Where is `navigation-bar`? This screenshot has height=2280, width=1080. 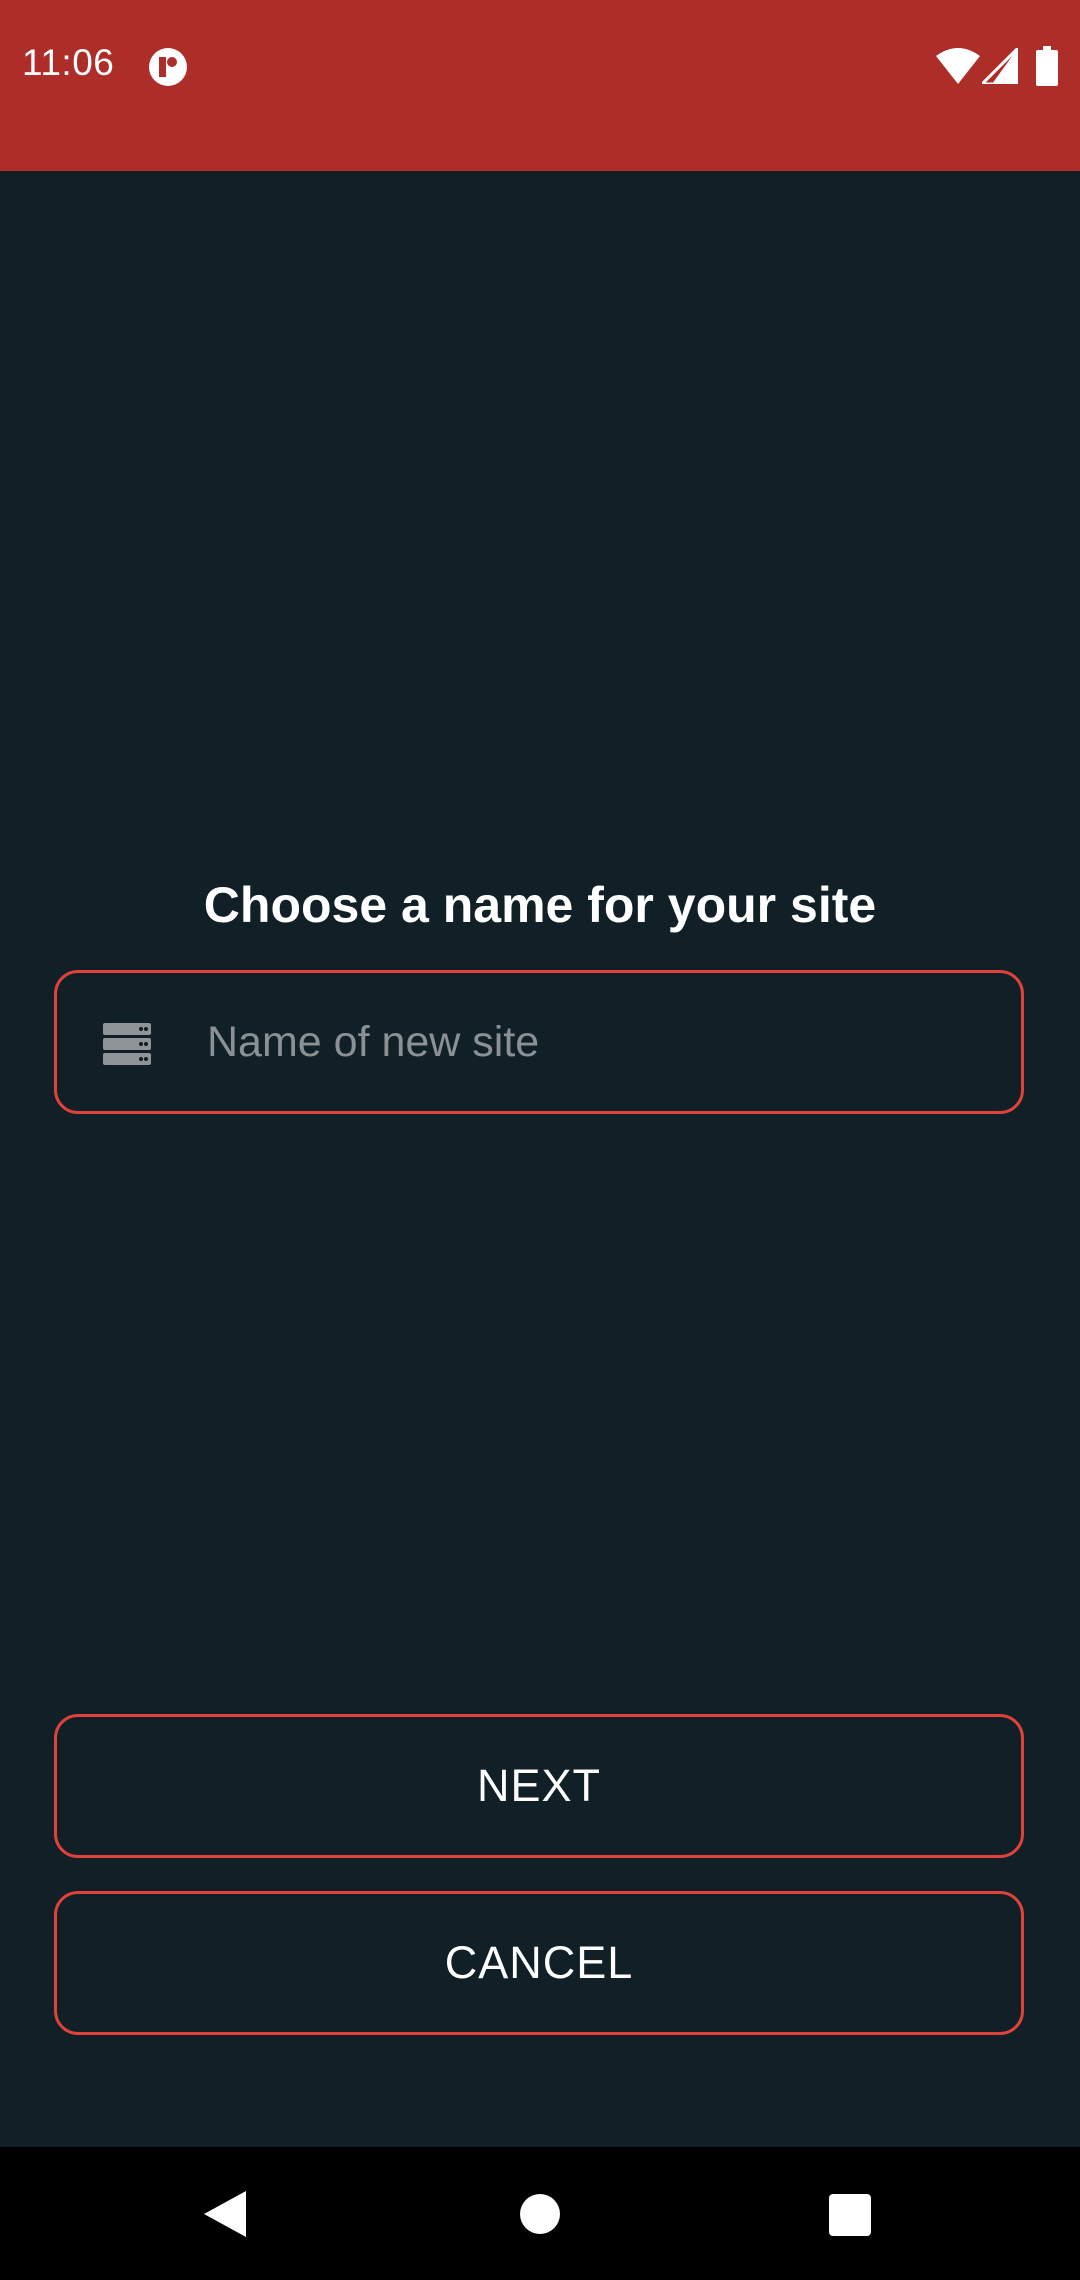 navigation-bar is located at coordinates (540, 2213).